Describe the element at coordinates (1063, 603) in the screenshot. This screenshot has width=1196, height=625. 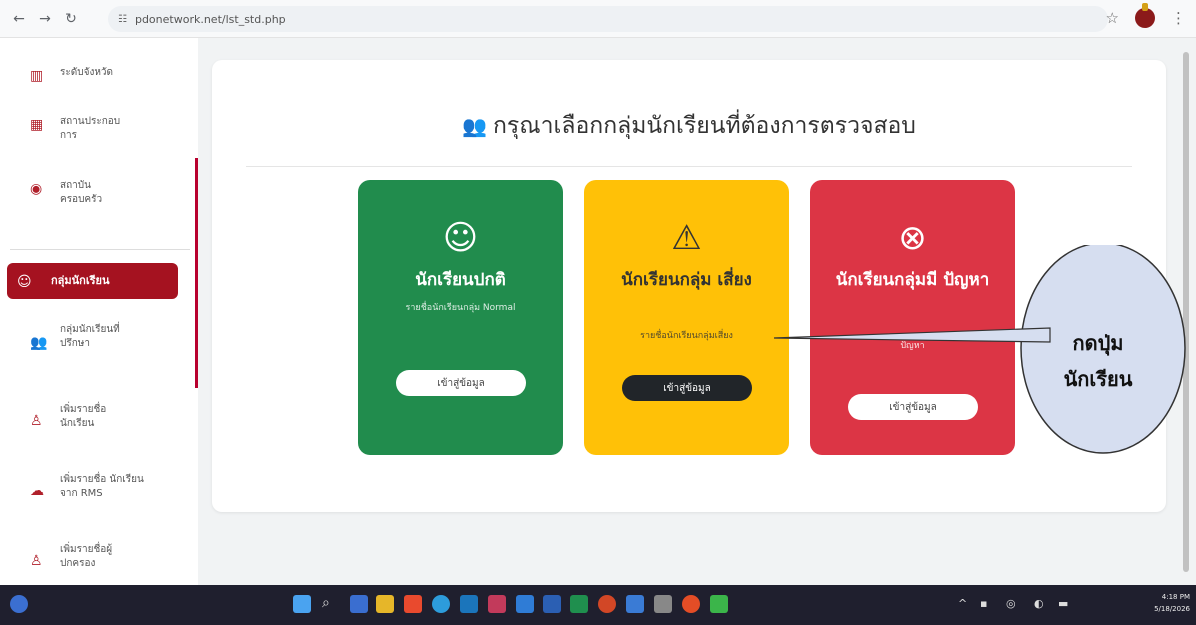
I see `tray-battery-icon: ▬` at that location.